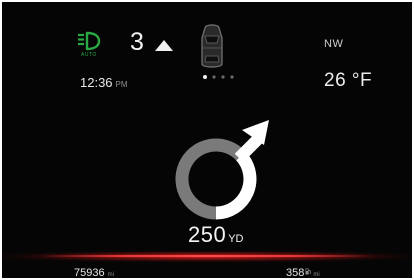 This screenshot has width=414, height=280. I want to click on compass-heading: NW, so click(334, 44).